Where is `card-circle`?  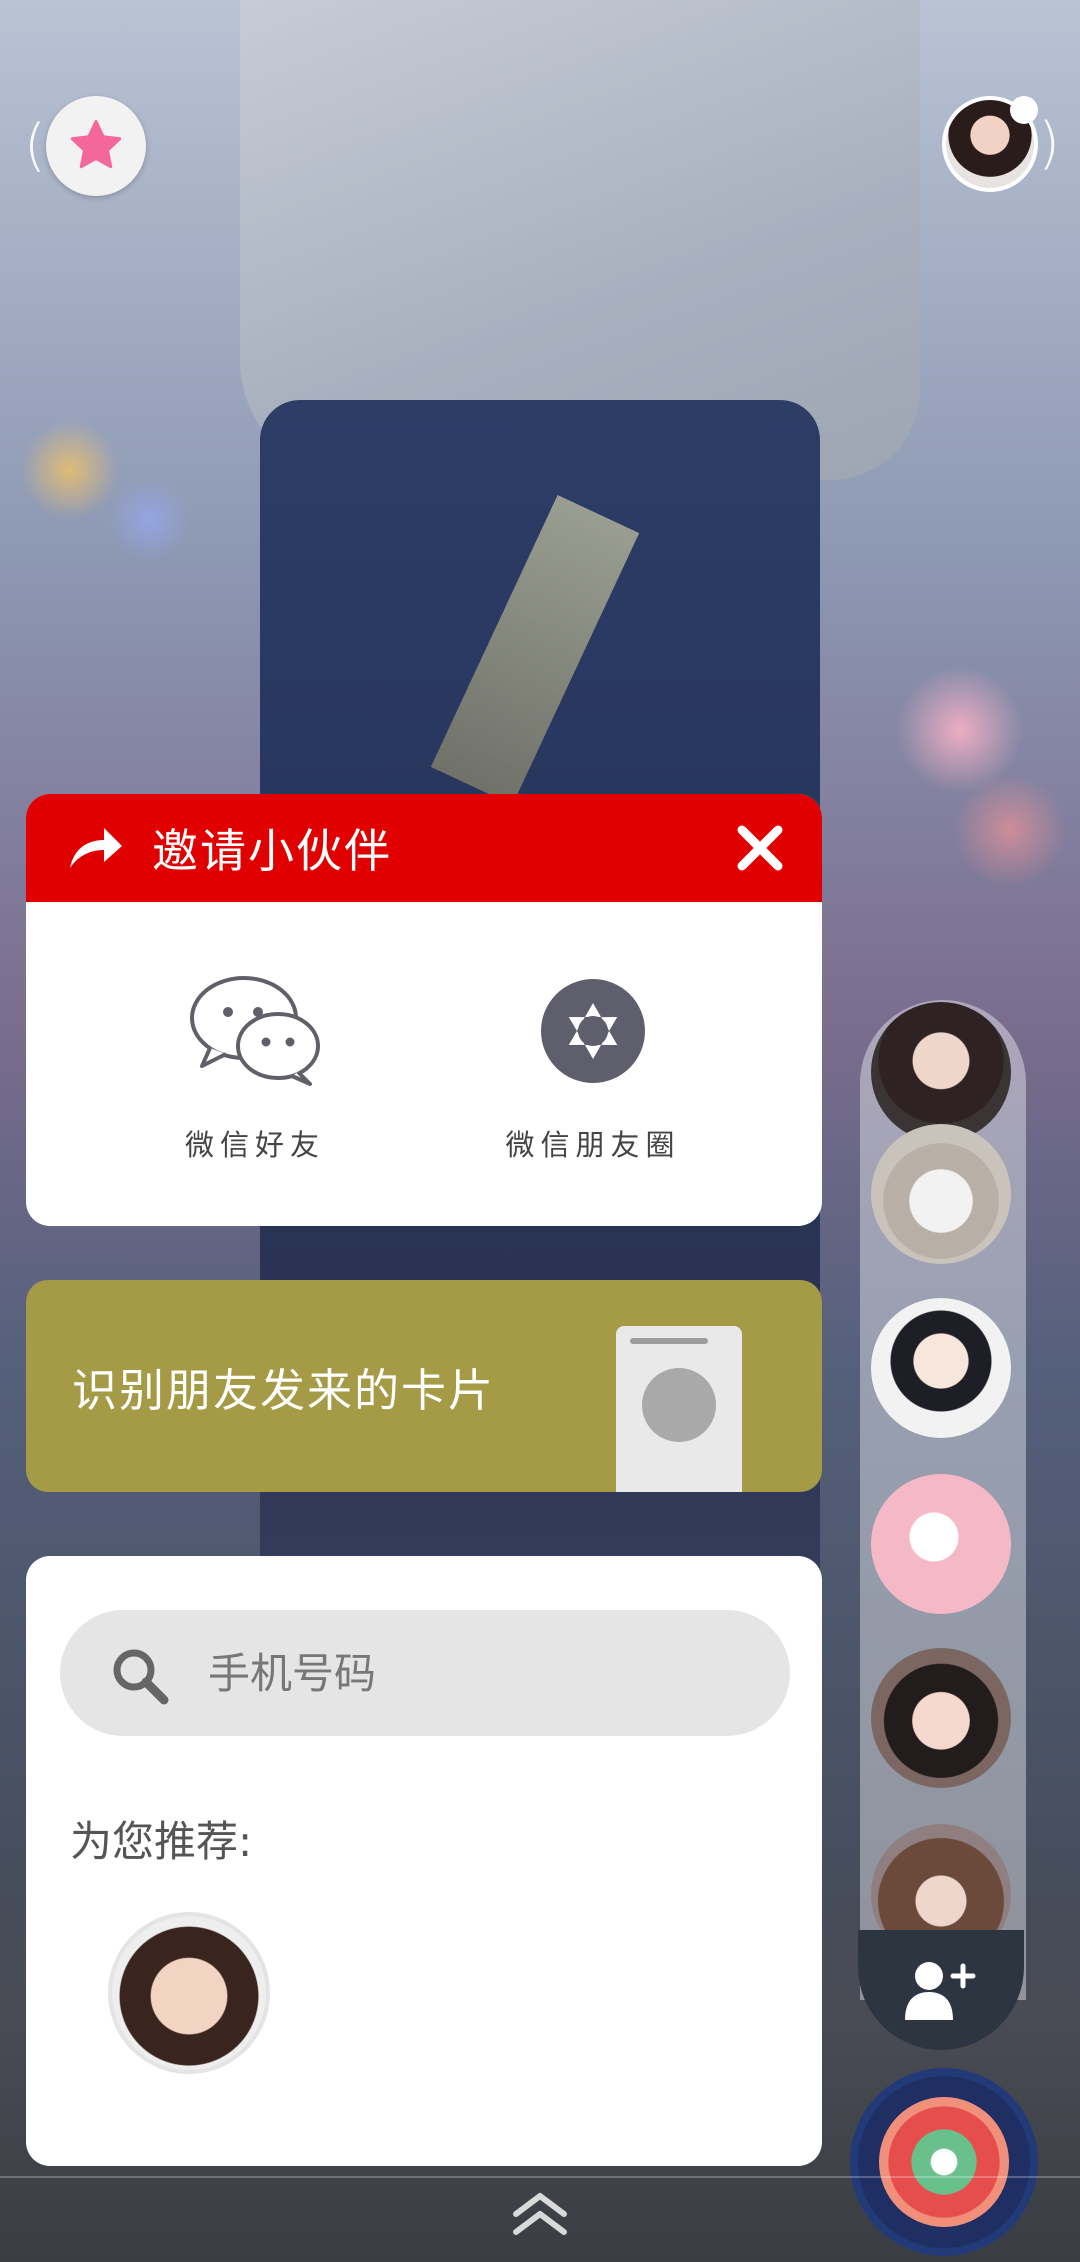 card-circle is located at coordinates (679, 1405).